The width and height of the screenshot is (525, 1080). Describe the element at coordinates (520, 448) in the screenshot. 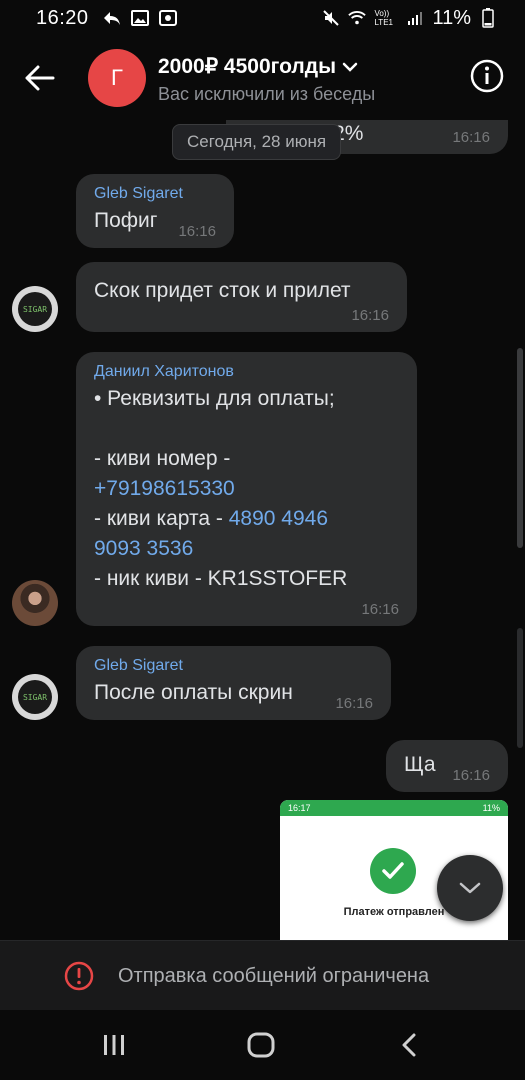

I see `scrollbar` at that location.